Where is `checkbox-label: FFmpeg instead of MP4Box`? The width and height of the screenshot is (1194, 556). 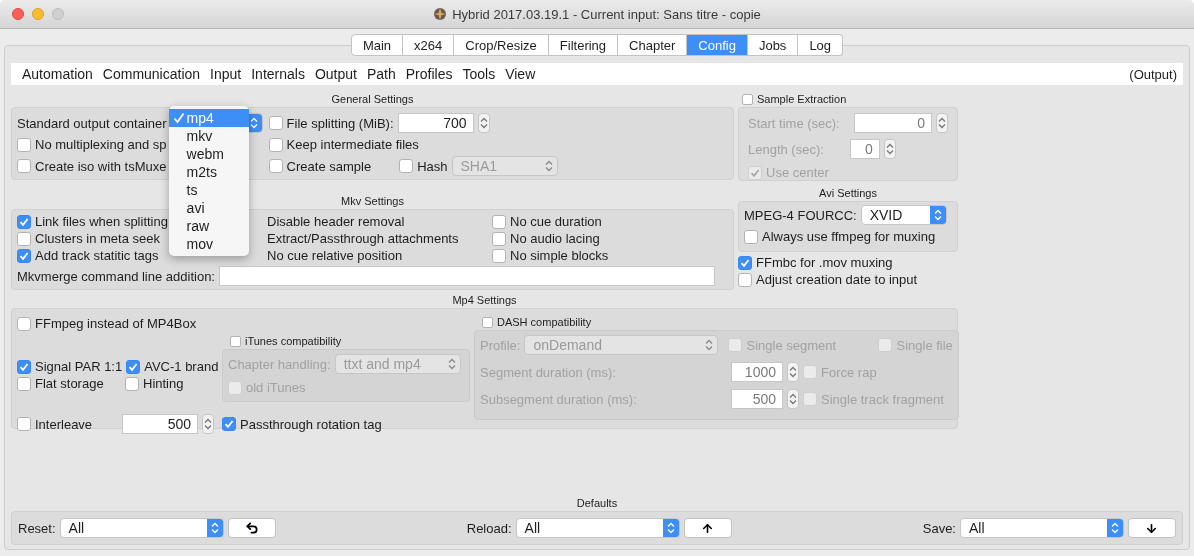
checkbox-label: FFmpeg instead of MP4Box is located at coordinates (116, 323).